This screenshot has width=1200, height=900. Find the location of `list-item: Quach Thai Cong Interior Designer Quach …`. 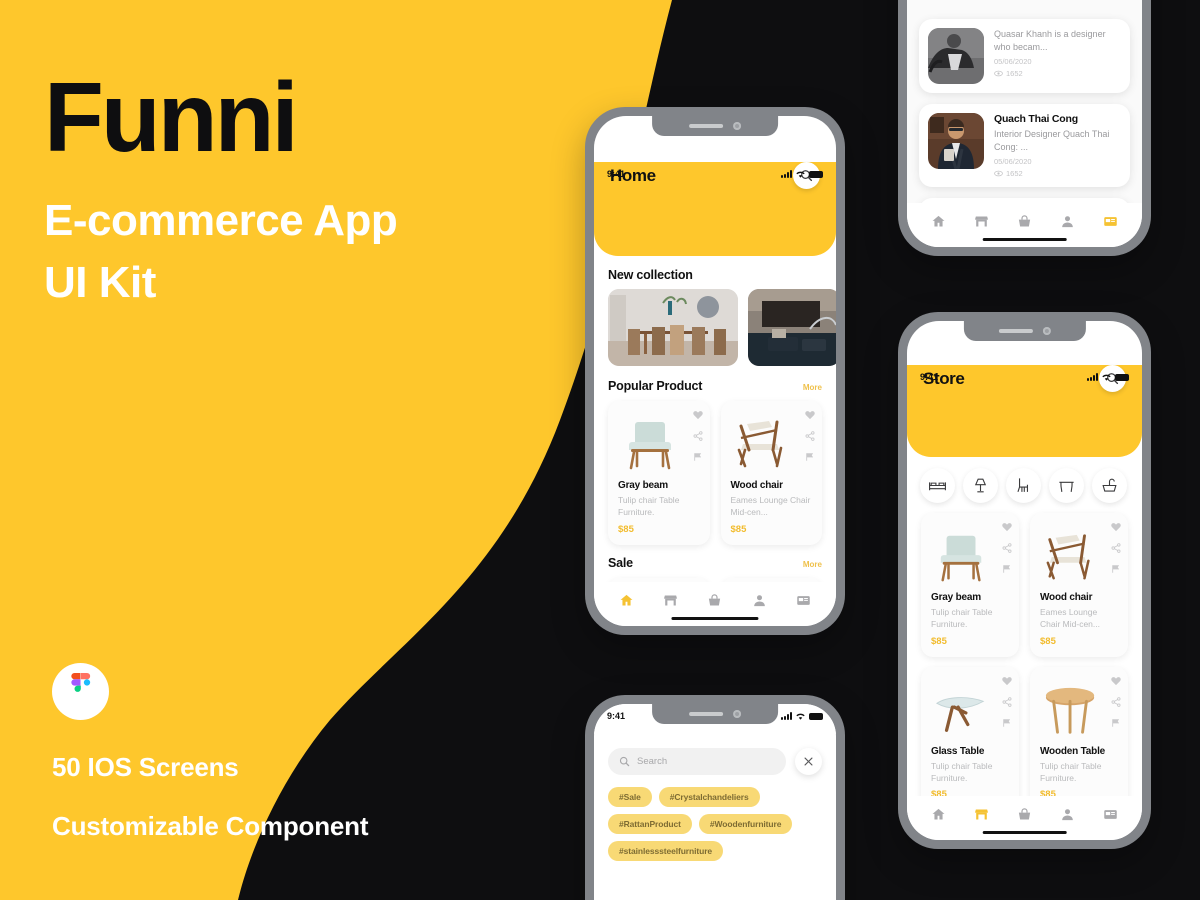

list-item: Quach Thai Cong Interior Designer Quach … is located at coordinates (1024, 146).